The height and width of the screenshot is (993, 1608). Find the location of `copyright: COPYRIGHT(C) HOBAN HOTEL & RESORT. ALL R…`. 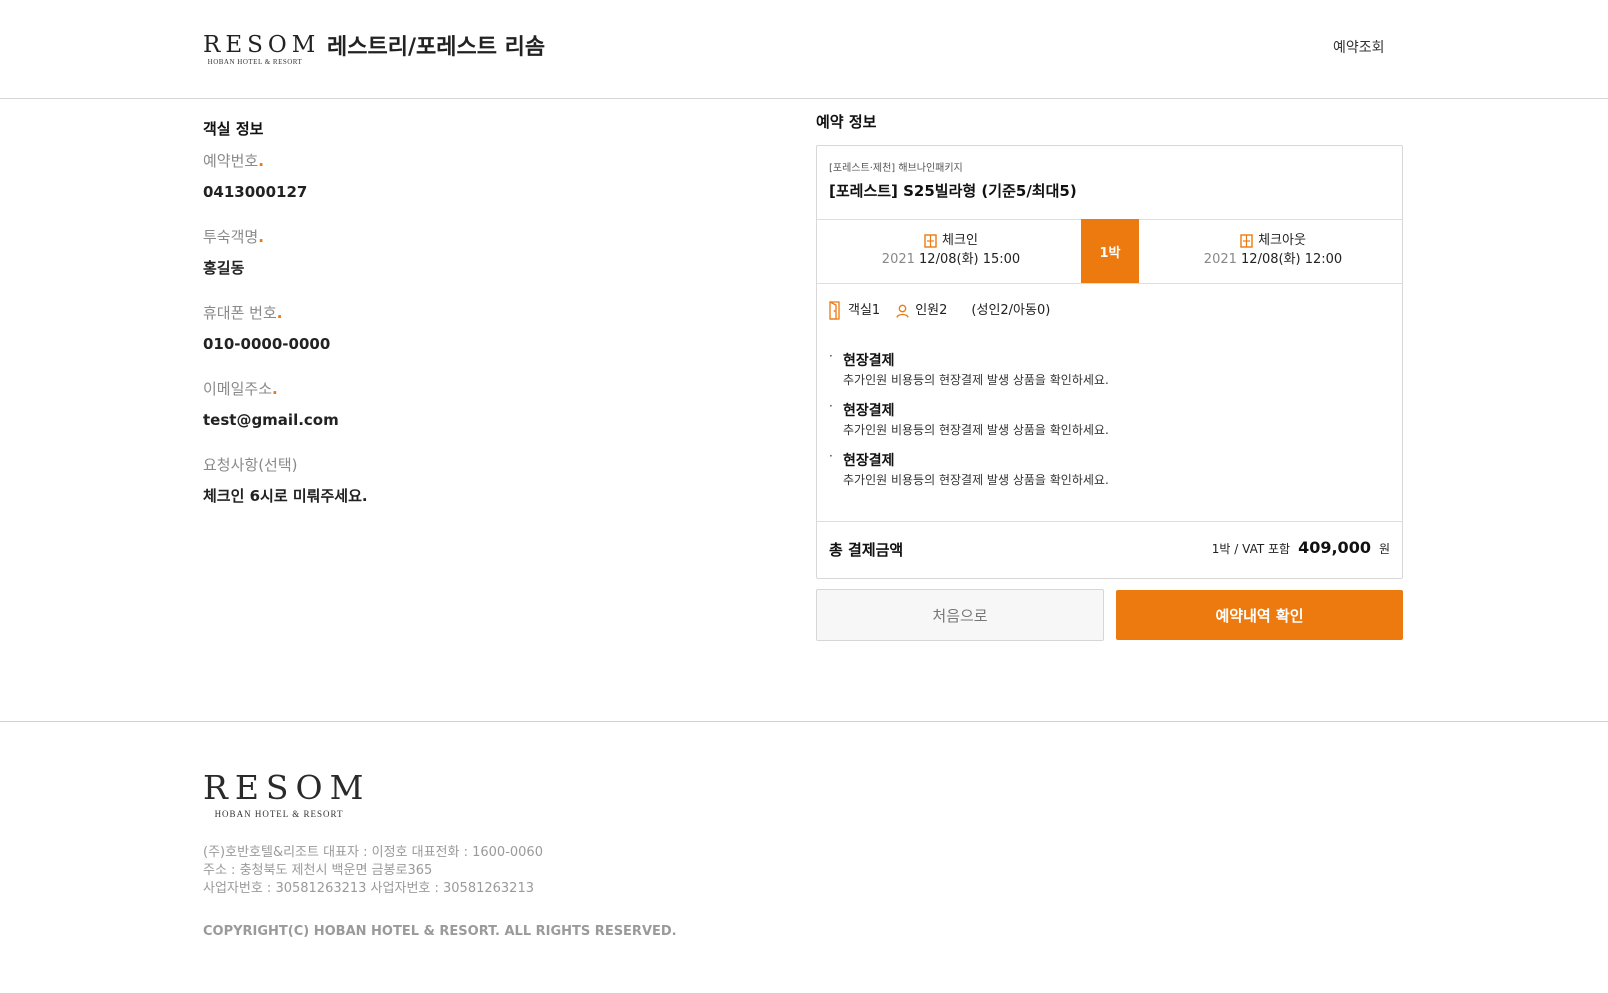

copyright: COPYRIGHT(C) HOBAN HOTEL & RESORT. ALL R… is located at coordinates (440, 931).